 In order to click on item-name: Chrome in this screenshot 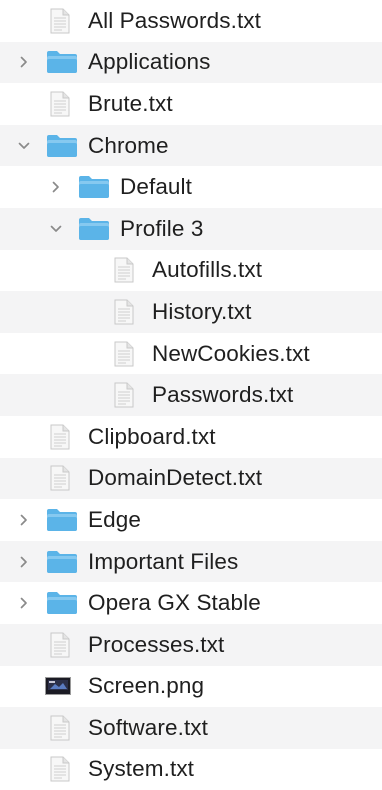, I will do `click(128, 145)`.